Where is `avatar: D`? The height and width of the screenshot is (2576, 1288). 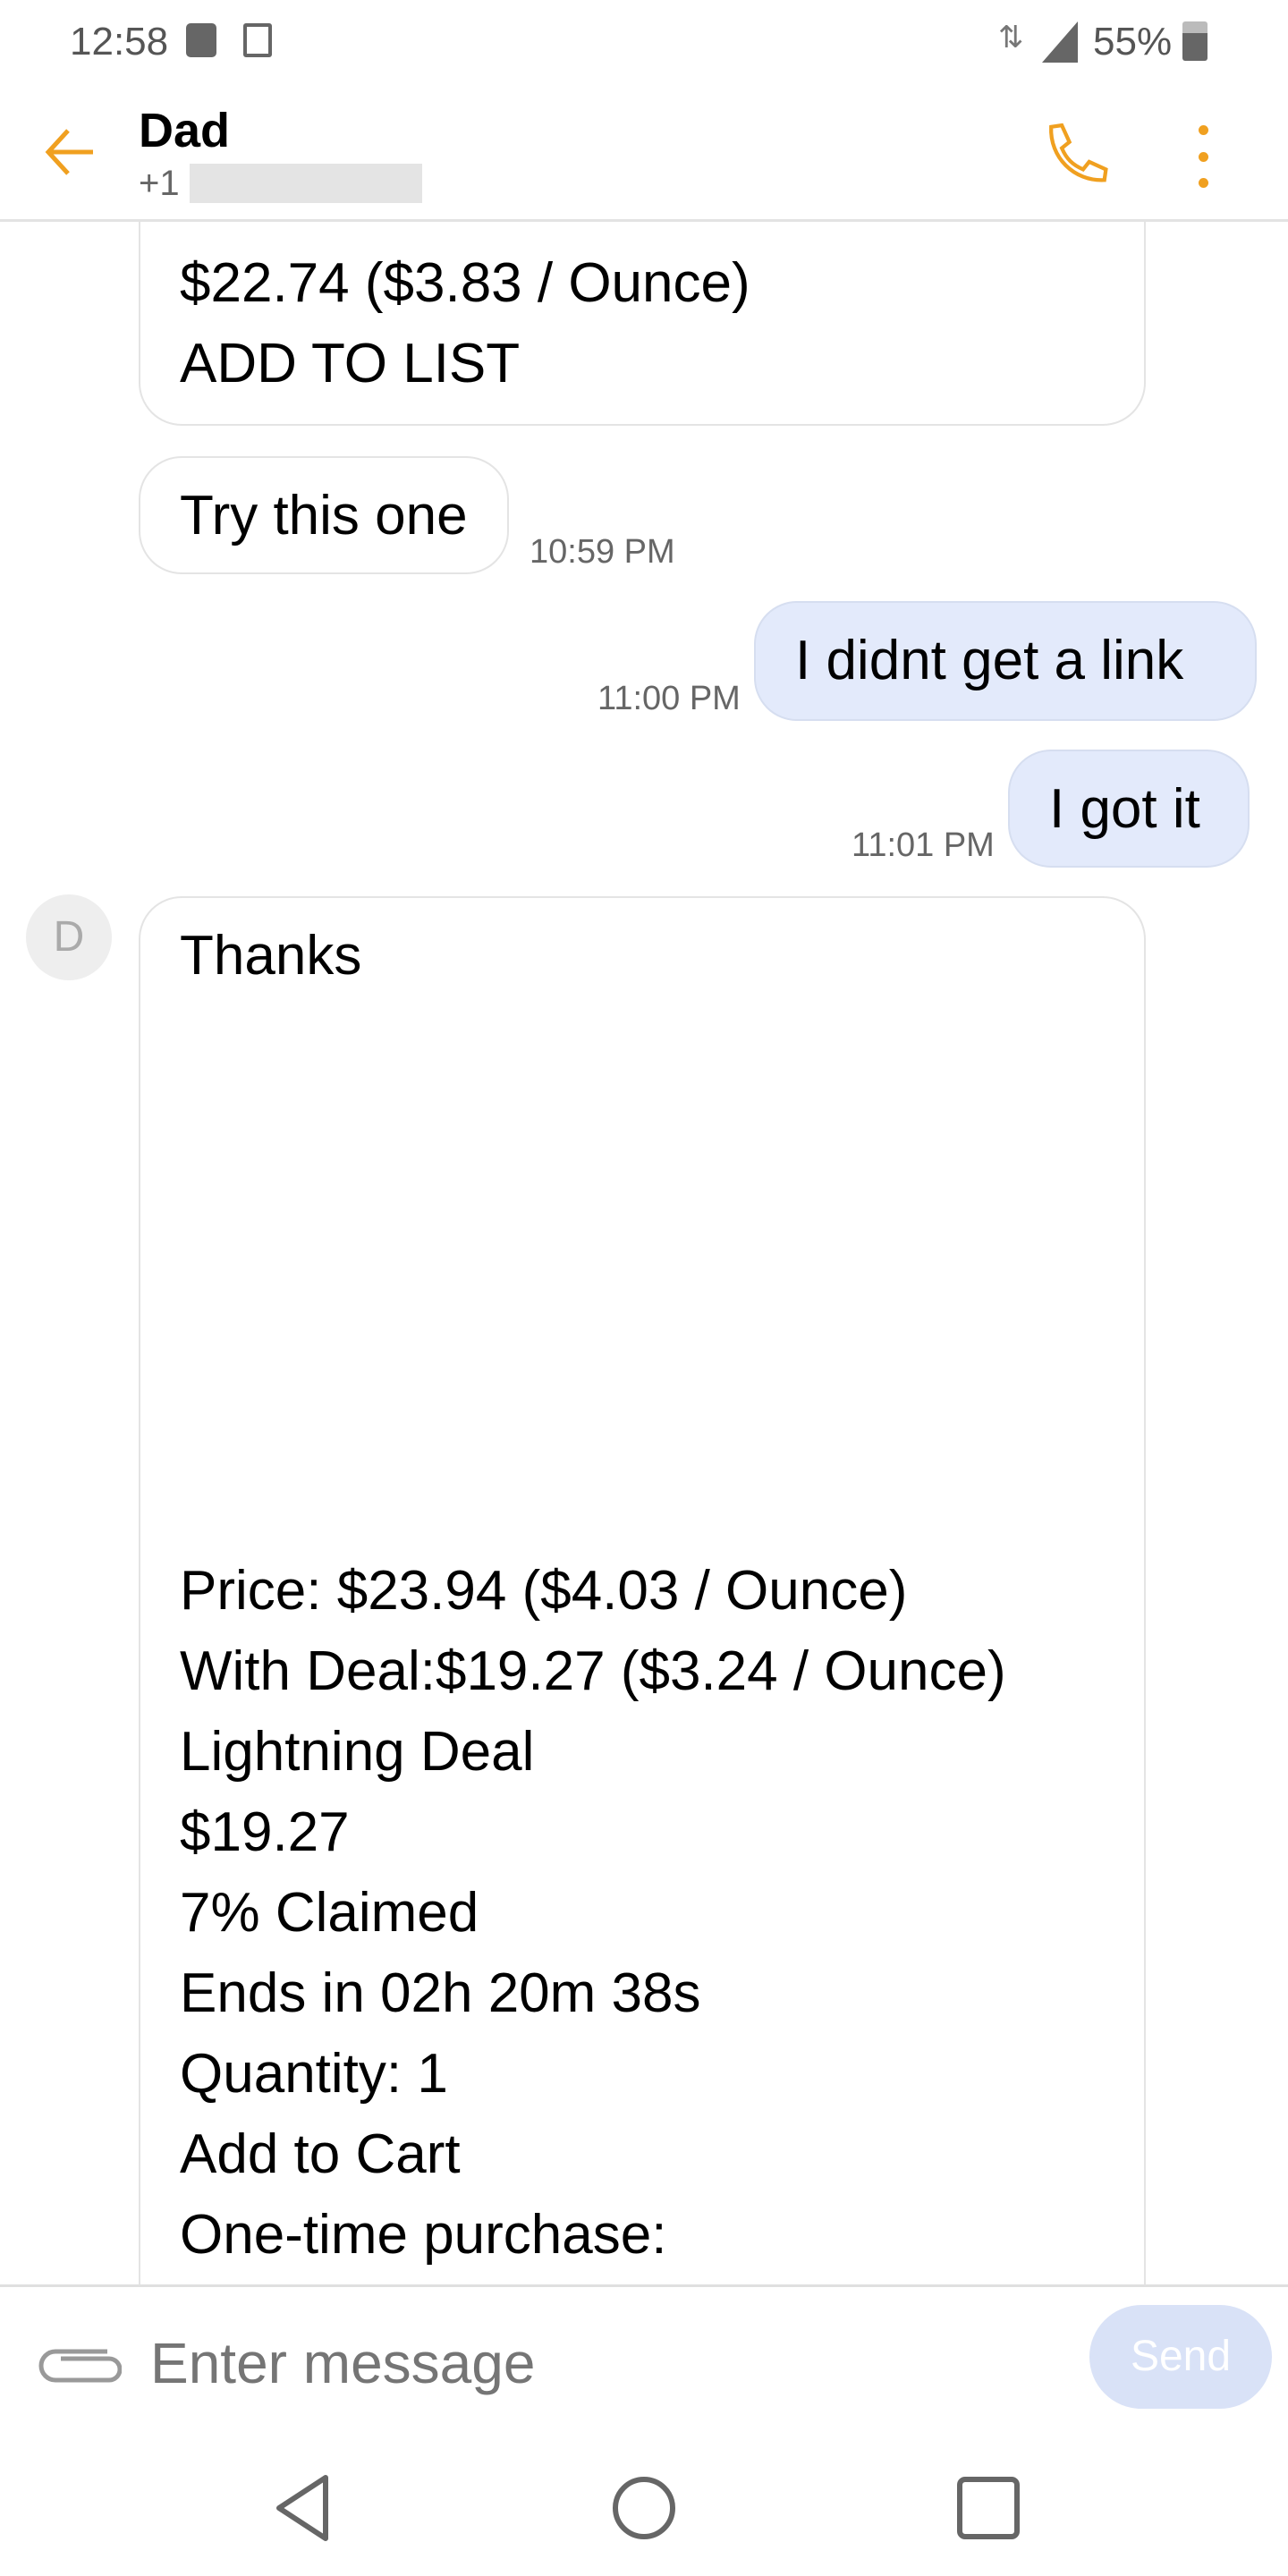 avatar: D is located at coordinates (69, 937).